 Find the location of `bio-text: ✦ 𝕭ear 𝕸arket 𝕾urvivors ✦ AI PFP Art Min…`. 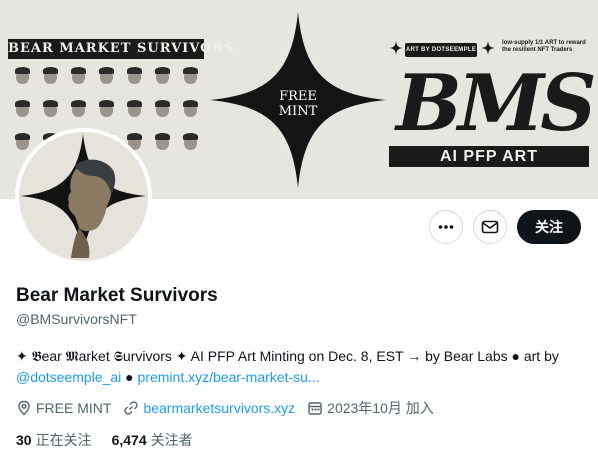

bio-text: ✦ 𝕭ear 𝕸arket 𝕾urvivors ✦ AI PFP Art Min… is located at coordinates (287, 356).